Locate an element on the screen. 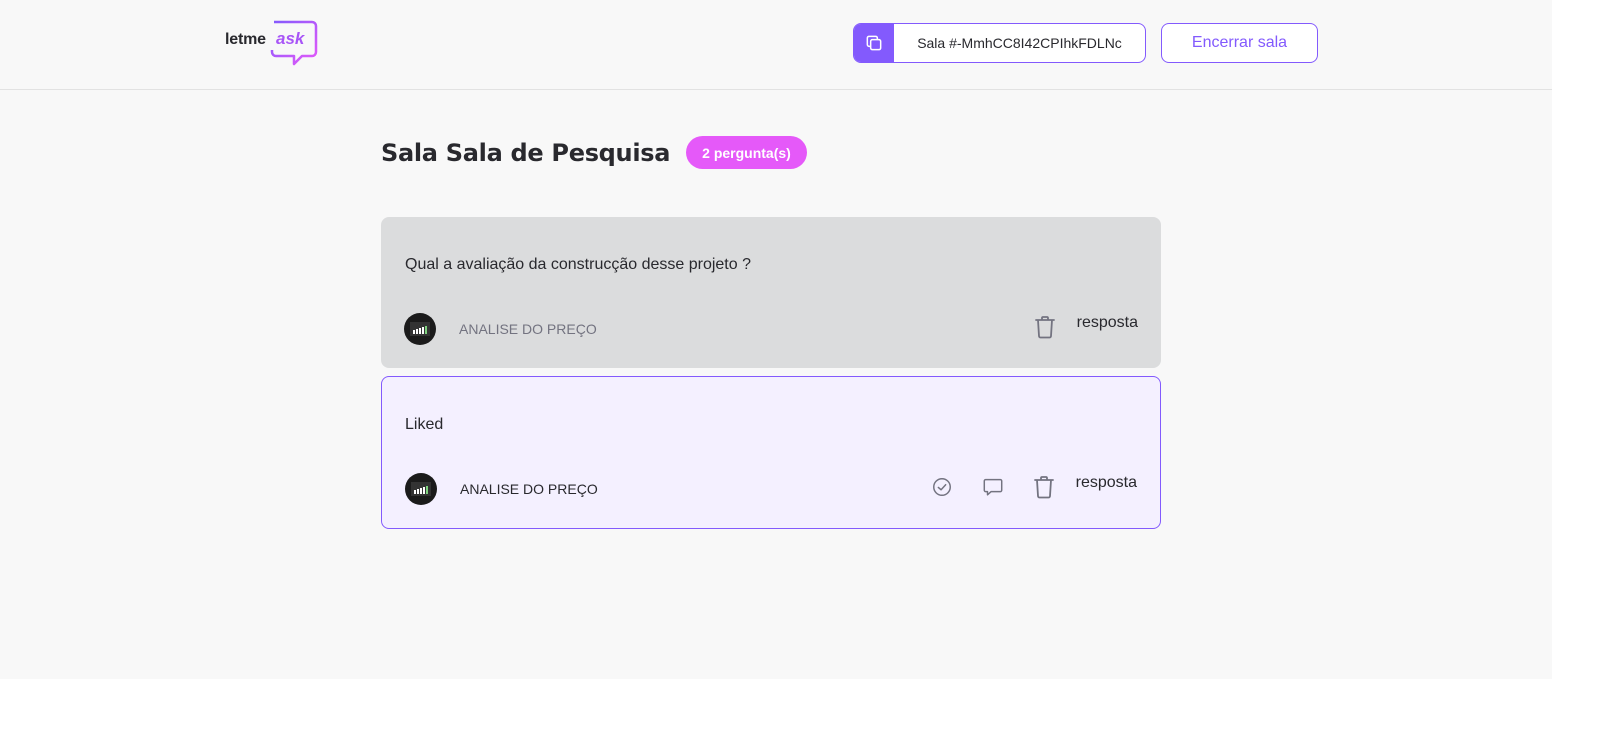 This screenshot has width=1608, height=754. question-card: Liked ANALISE DO PREÇO resposta is located at coordinates (771, 452).